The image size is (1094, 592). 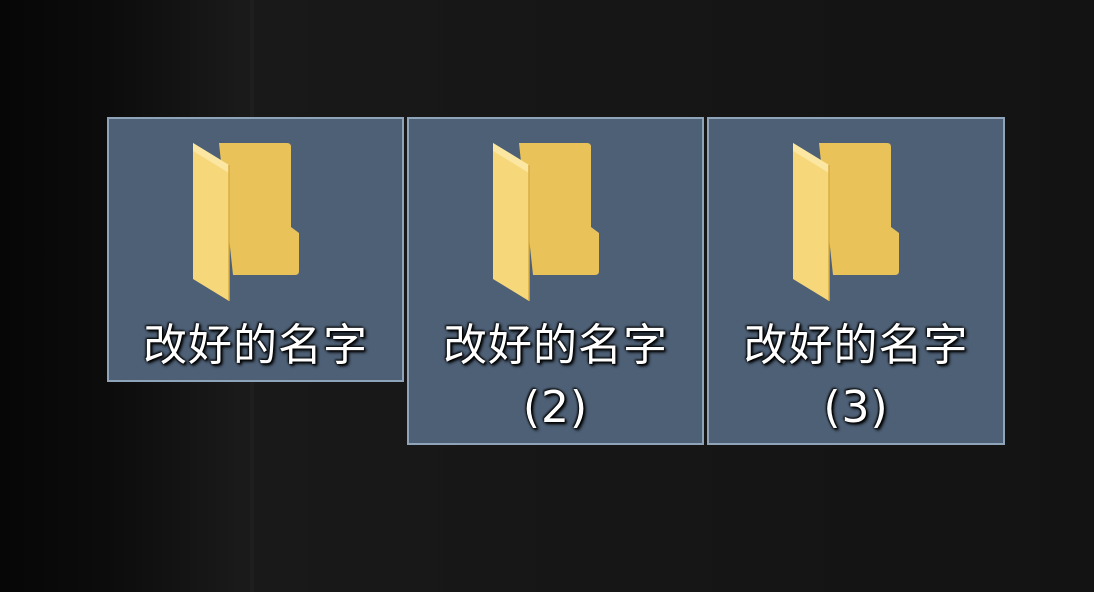 What do you see at coordinates (255, 345) in the screenshot?
I see `folder-name-label: 改好的名字` at bounding box center [255, 345].